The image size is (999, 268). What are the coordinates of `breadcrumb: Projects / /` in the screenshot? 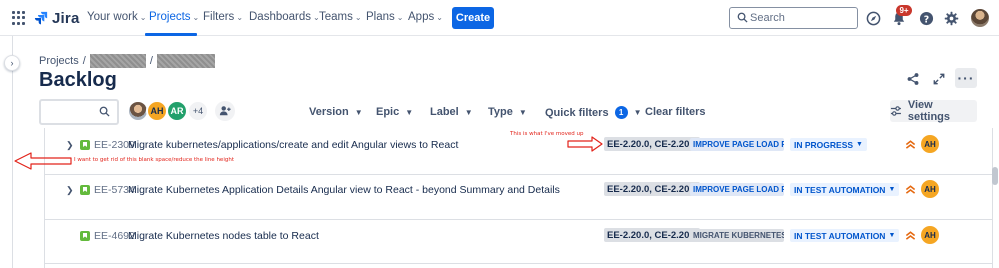 It's located at (127, 61).